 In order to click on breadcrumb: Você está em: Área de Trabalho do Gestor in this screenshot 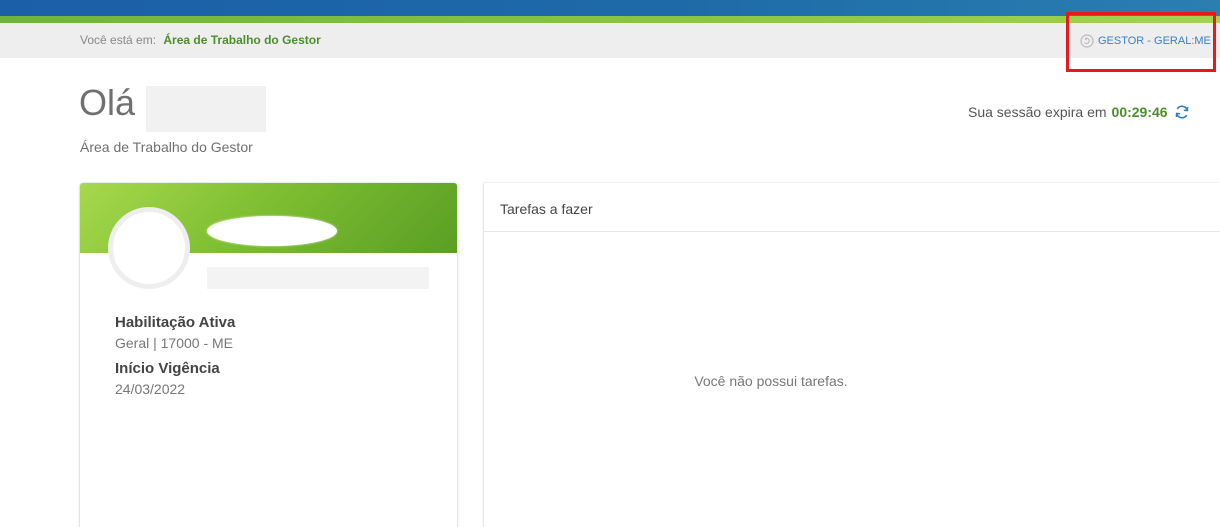, I will do `click(200, 40)`.